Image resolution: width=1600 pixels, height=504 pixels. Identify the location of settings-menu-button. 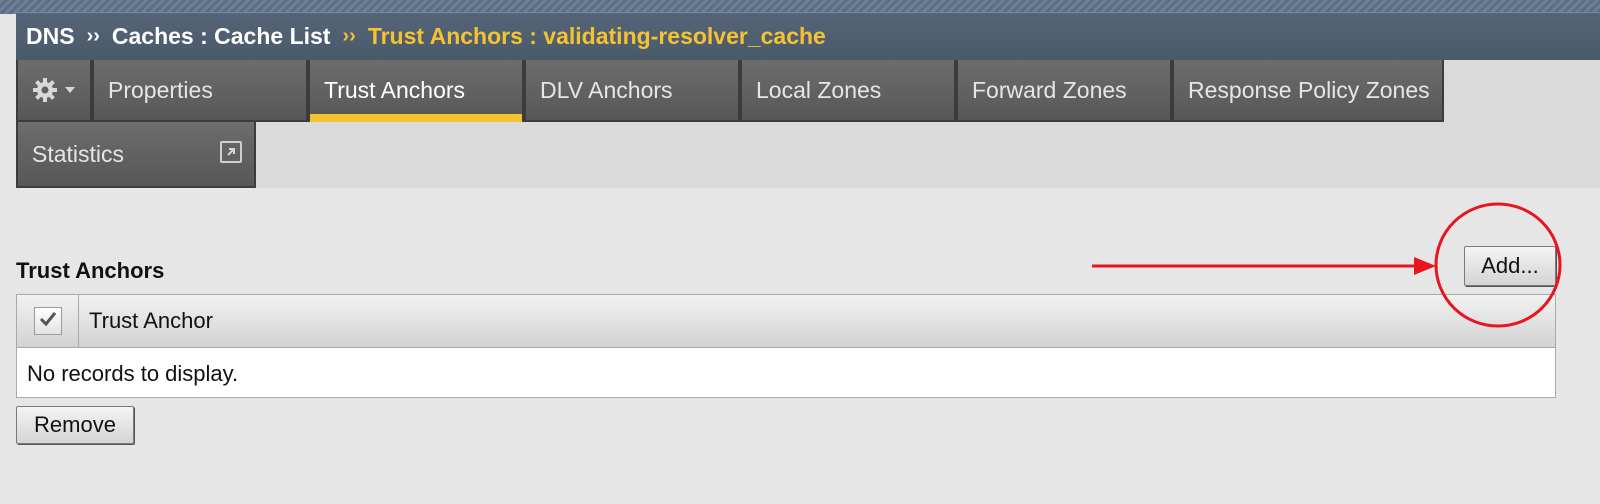
(54, 91).